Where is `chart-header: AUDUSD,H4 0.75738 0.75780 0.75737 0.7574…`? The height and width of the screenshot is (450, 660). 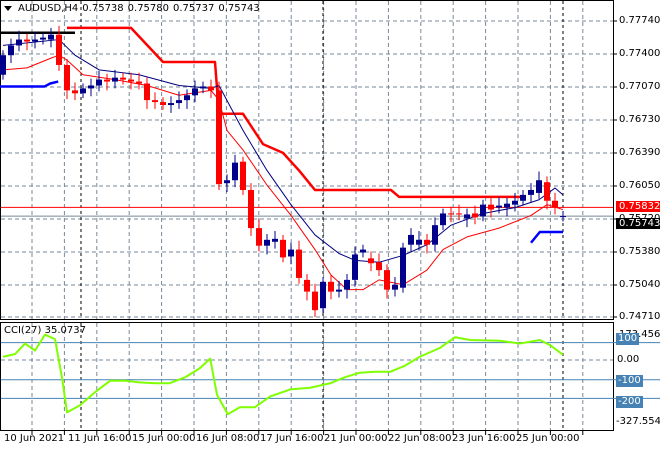 chart-header: AUDUSD,H4 0.75738 0.75780 0.75737 0.7574… is located at coordinates (132, 8).